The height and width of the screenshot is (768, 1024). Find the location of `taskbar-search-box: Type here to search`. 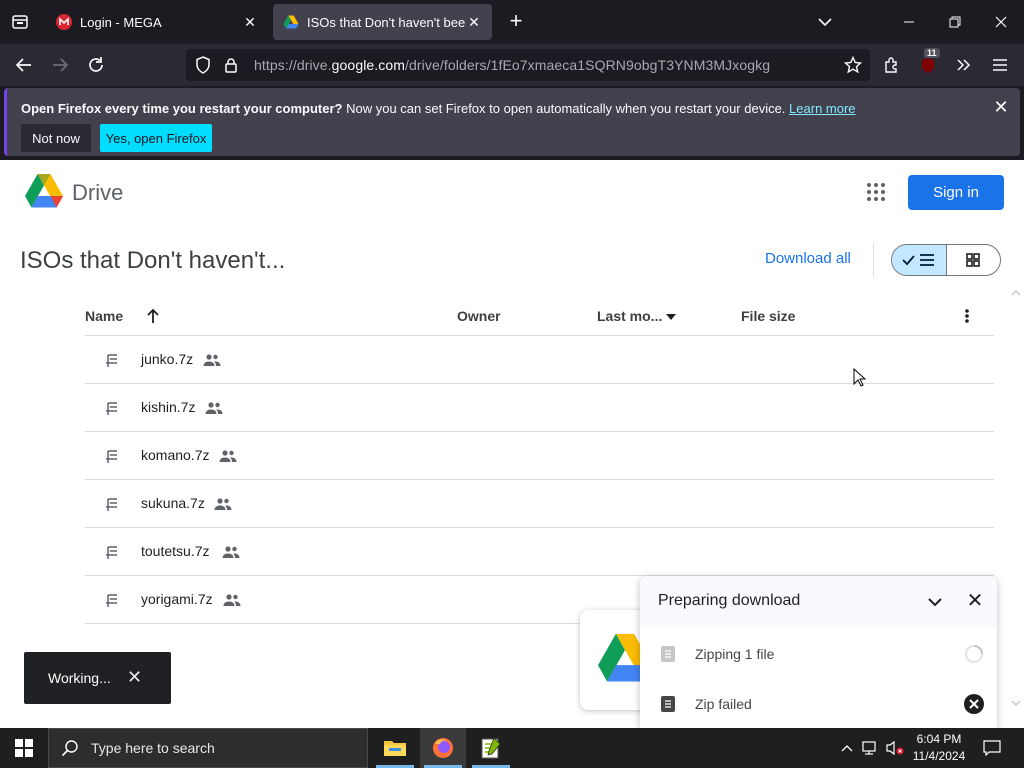

taskbar-search-box: Type here to search is located at coordinates (208, 748).